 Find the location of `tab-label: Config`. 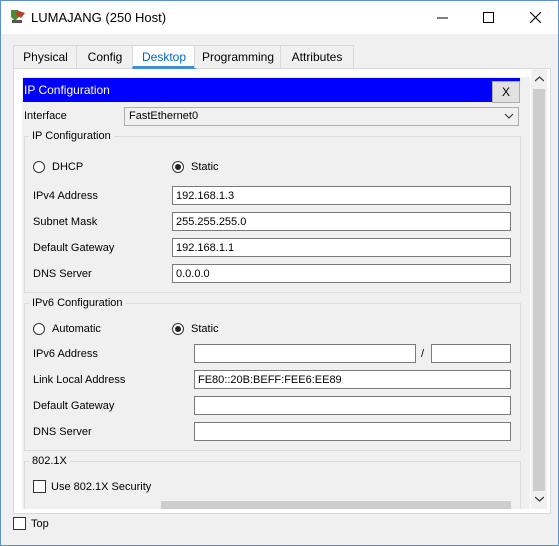

tab-label: Config is located at coordinates (105, 57).